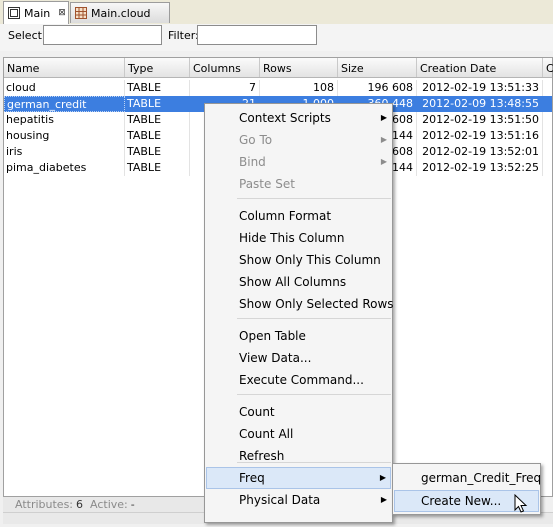  What do you see at coordinates (298, 162) in the screenshot?
I see `menu-item-bind: Bind ▶` at bounding box center [298, 162].